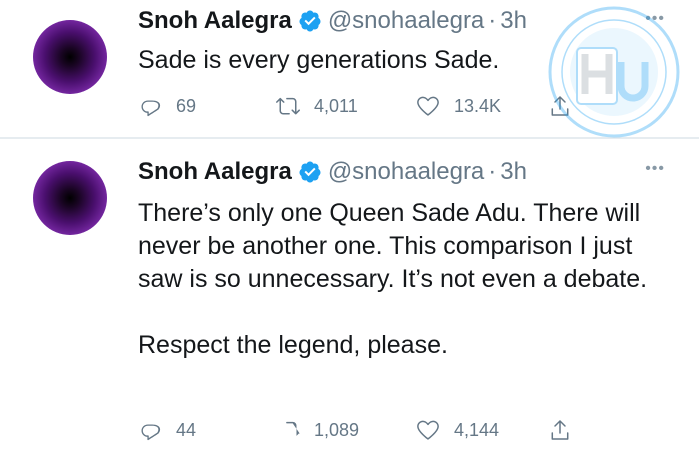 The image size is (699, 454). I want to click on retweet-count: 1,089, so click(337, 429).